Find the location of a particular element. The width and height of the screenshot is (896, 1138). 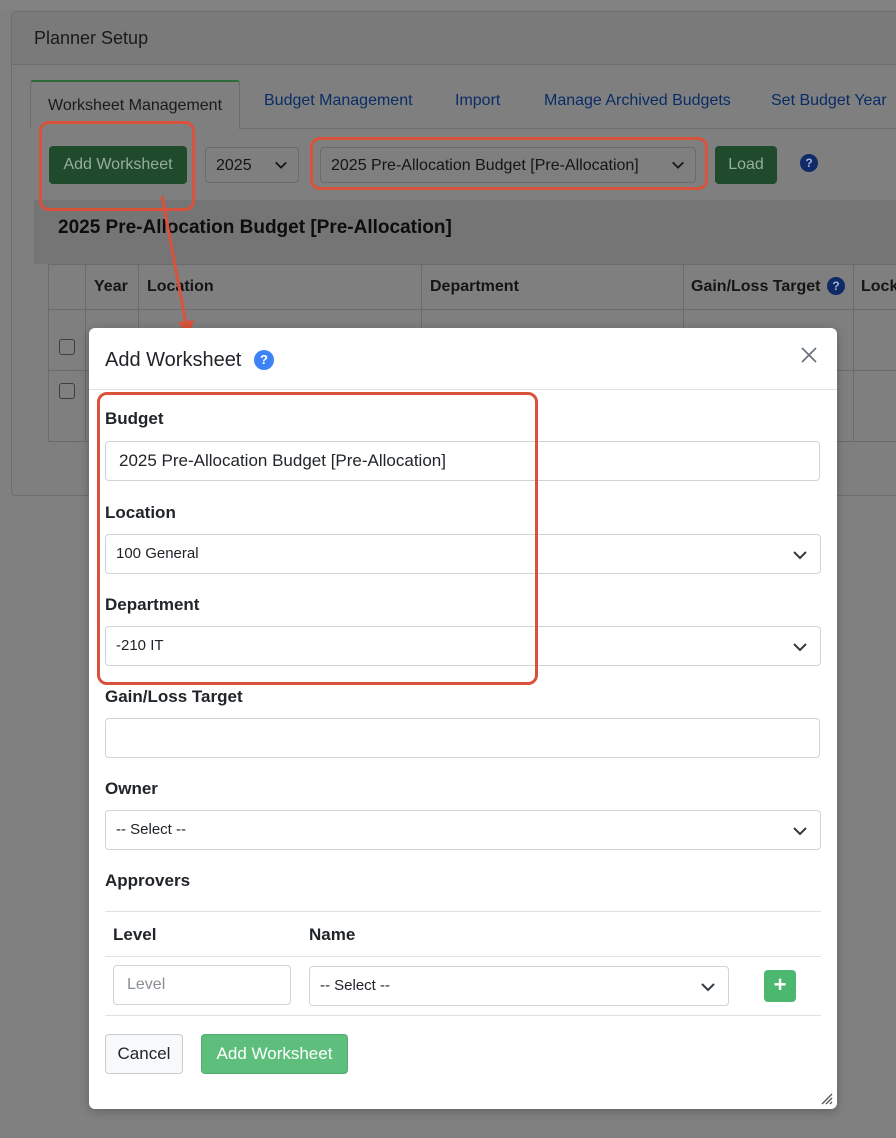

tab-worksheet-management: Worksheet Management is located at coordinates (135, 104).